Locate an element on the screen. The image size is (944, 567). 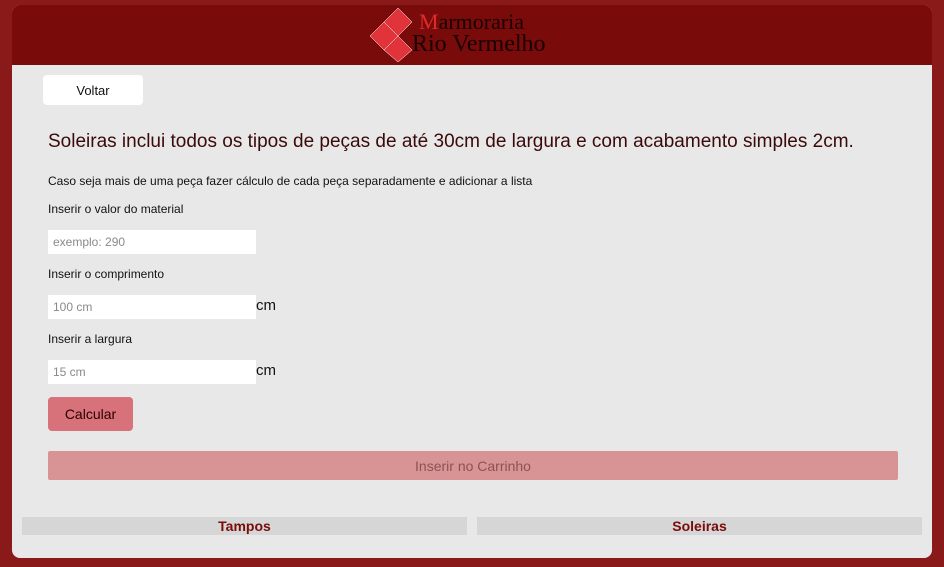
width-label: Inserir a largura is located at coordinates (90, 339).